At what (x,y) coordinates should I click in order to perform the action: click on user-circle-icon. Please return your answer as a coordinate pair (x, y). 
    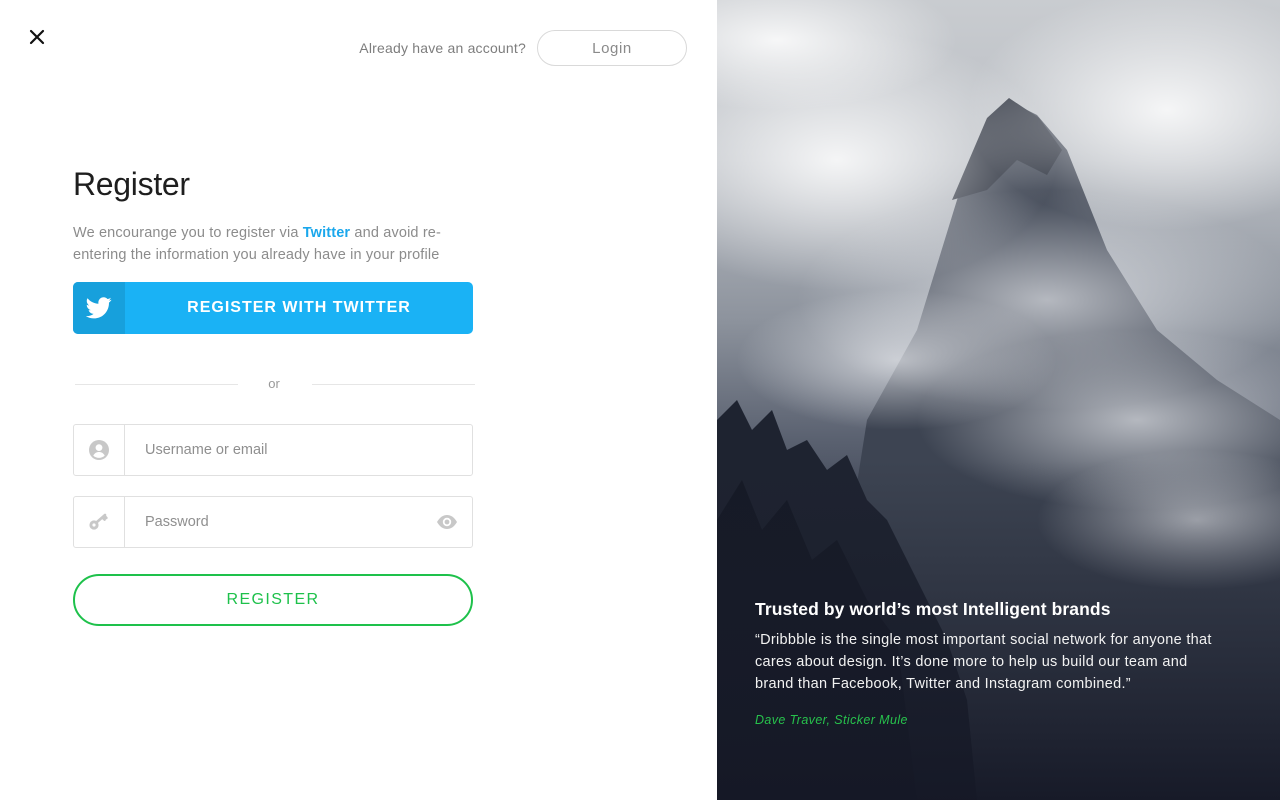
    Looking at the image, I should click on (99, 450).